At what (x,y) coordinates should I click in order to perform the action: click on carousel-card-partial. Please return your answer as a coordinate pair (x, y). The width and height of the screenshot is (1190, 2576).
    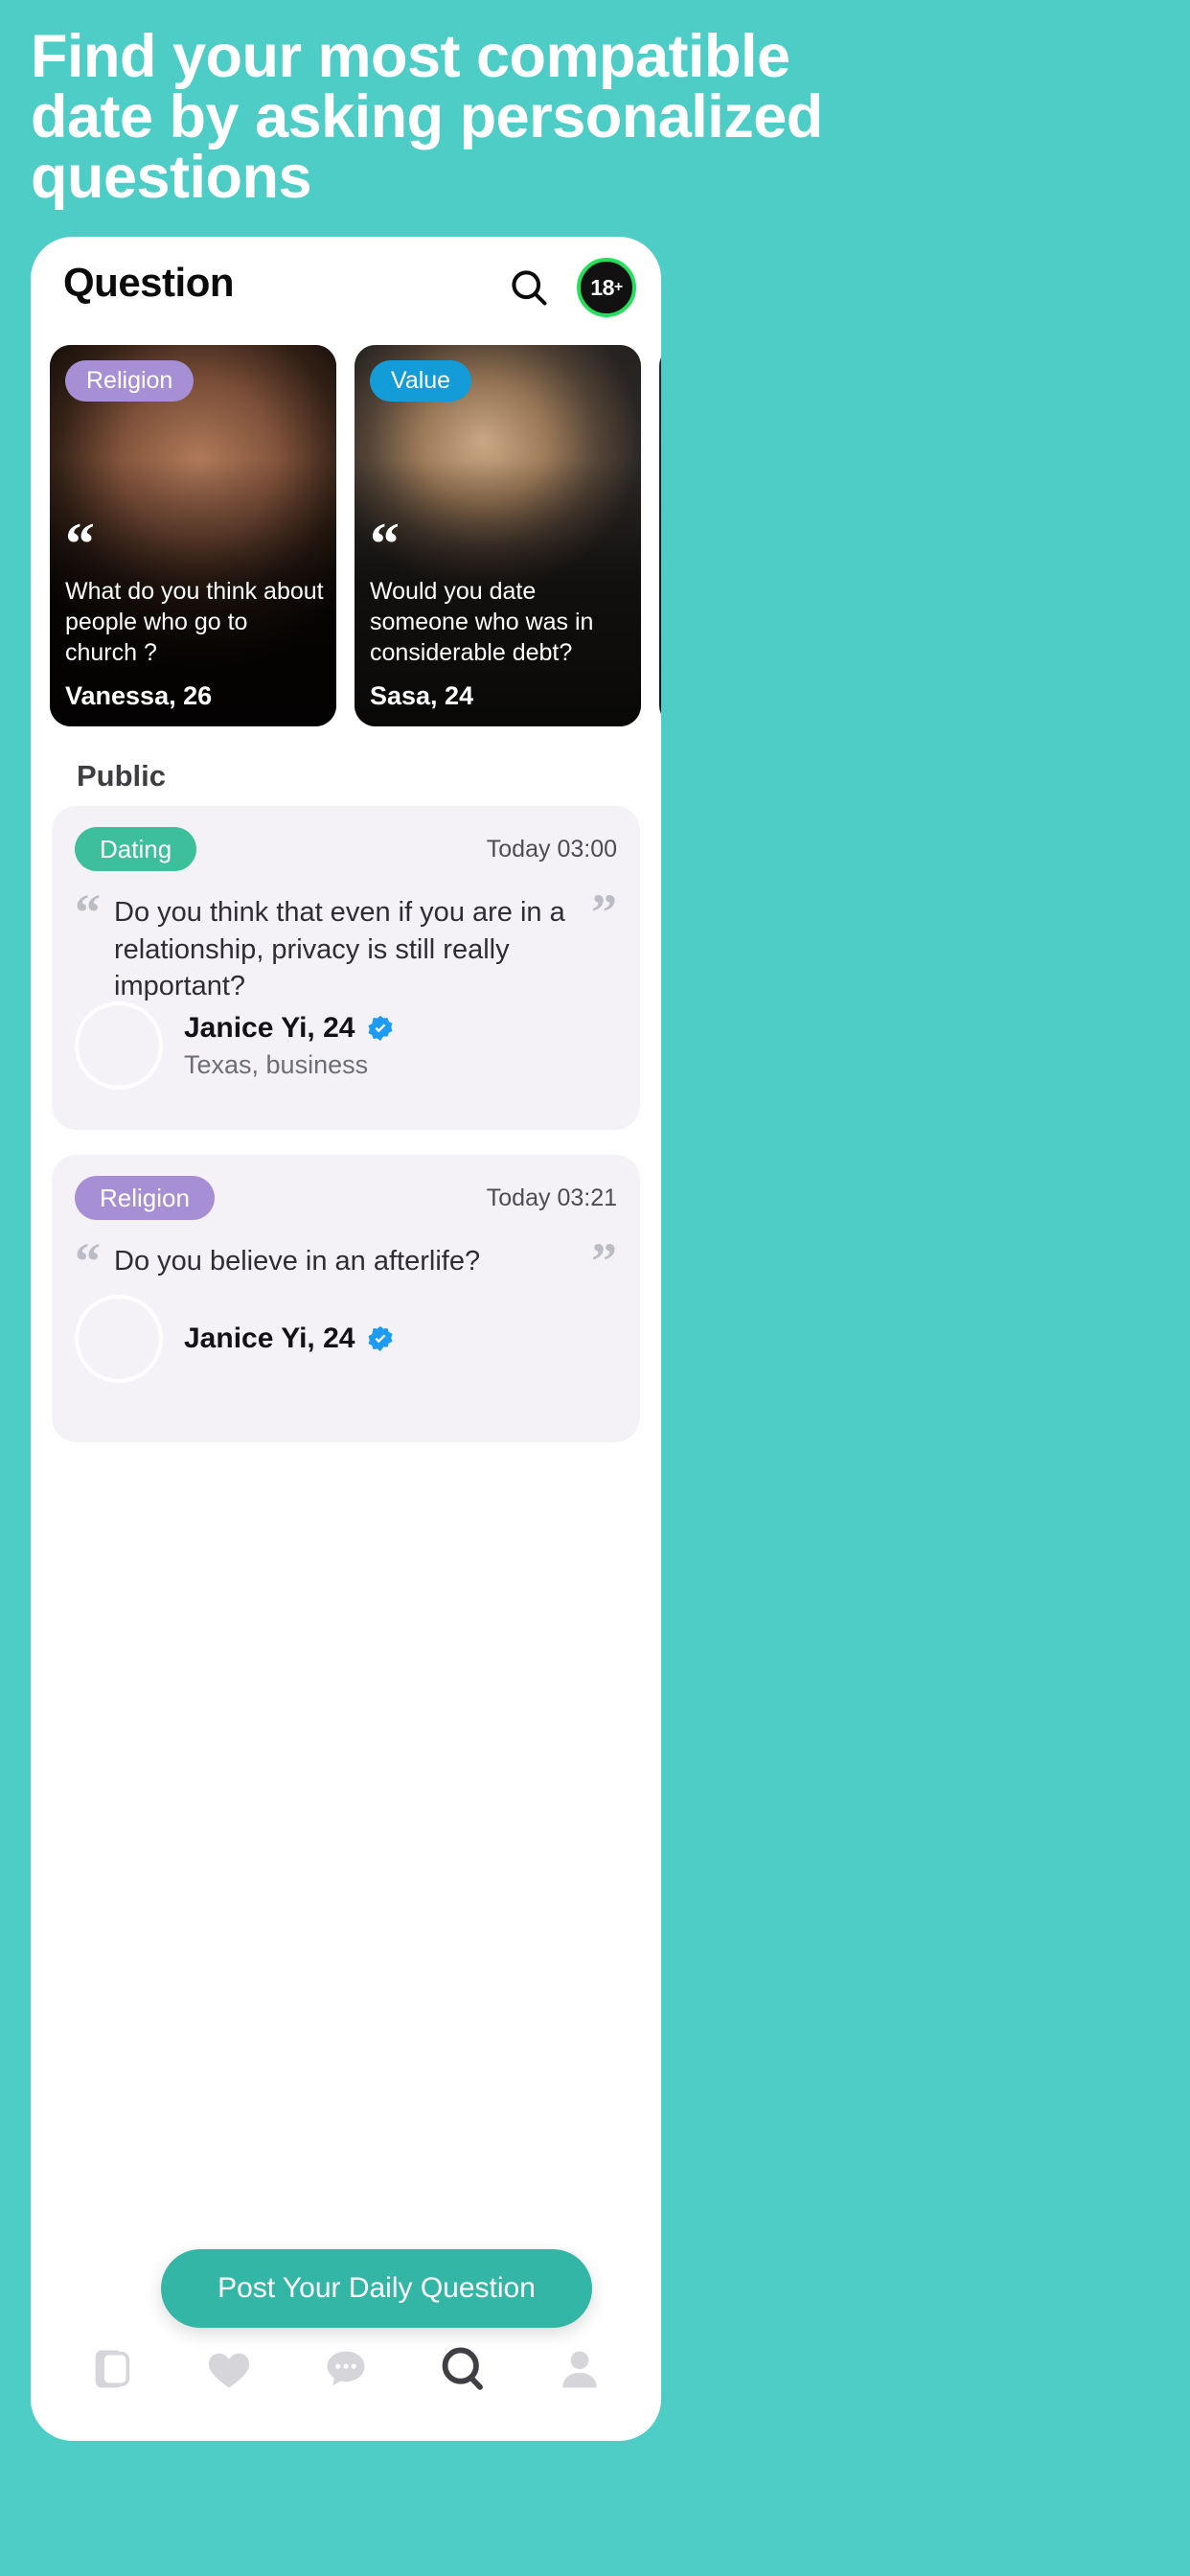
    Looking at the image, I should click on (660, 535).